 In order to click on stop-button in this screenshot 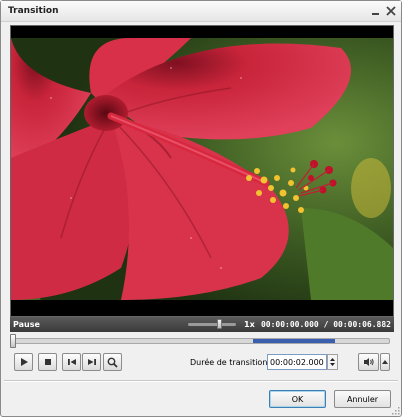, I will do `click(47, 362)`.